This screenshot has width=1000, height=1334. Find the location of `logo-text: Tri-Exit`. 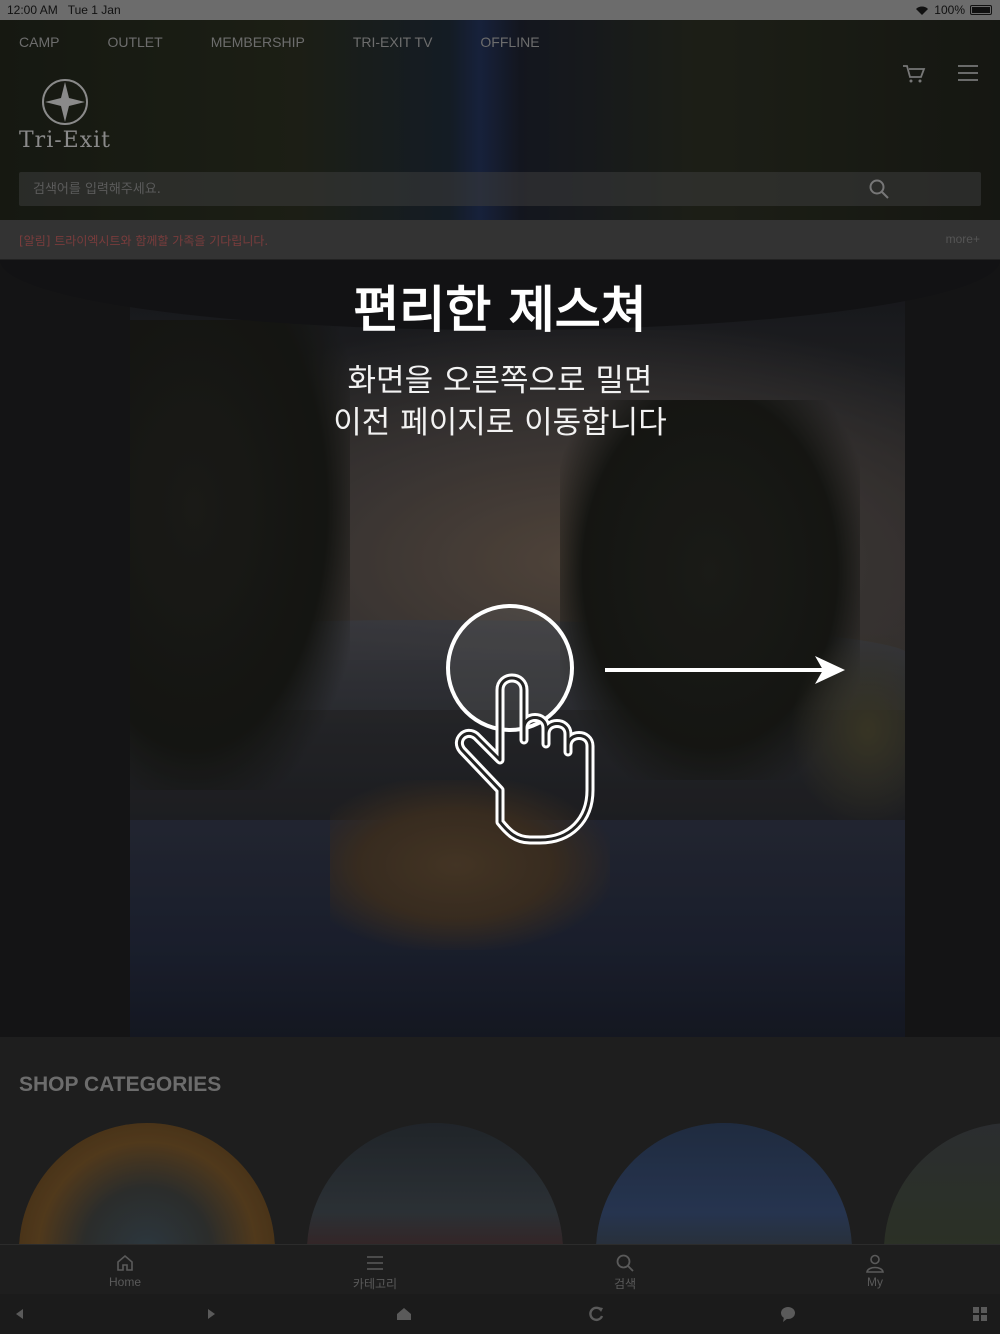

logo-text: Tri-Exit is located at coordinates (65, 140).